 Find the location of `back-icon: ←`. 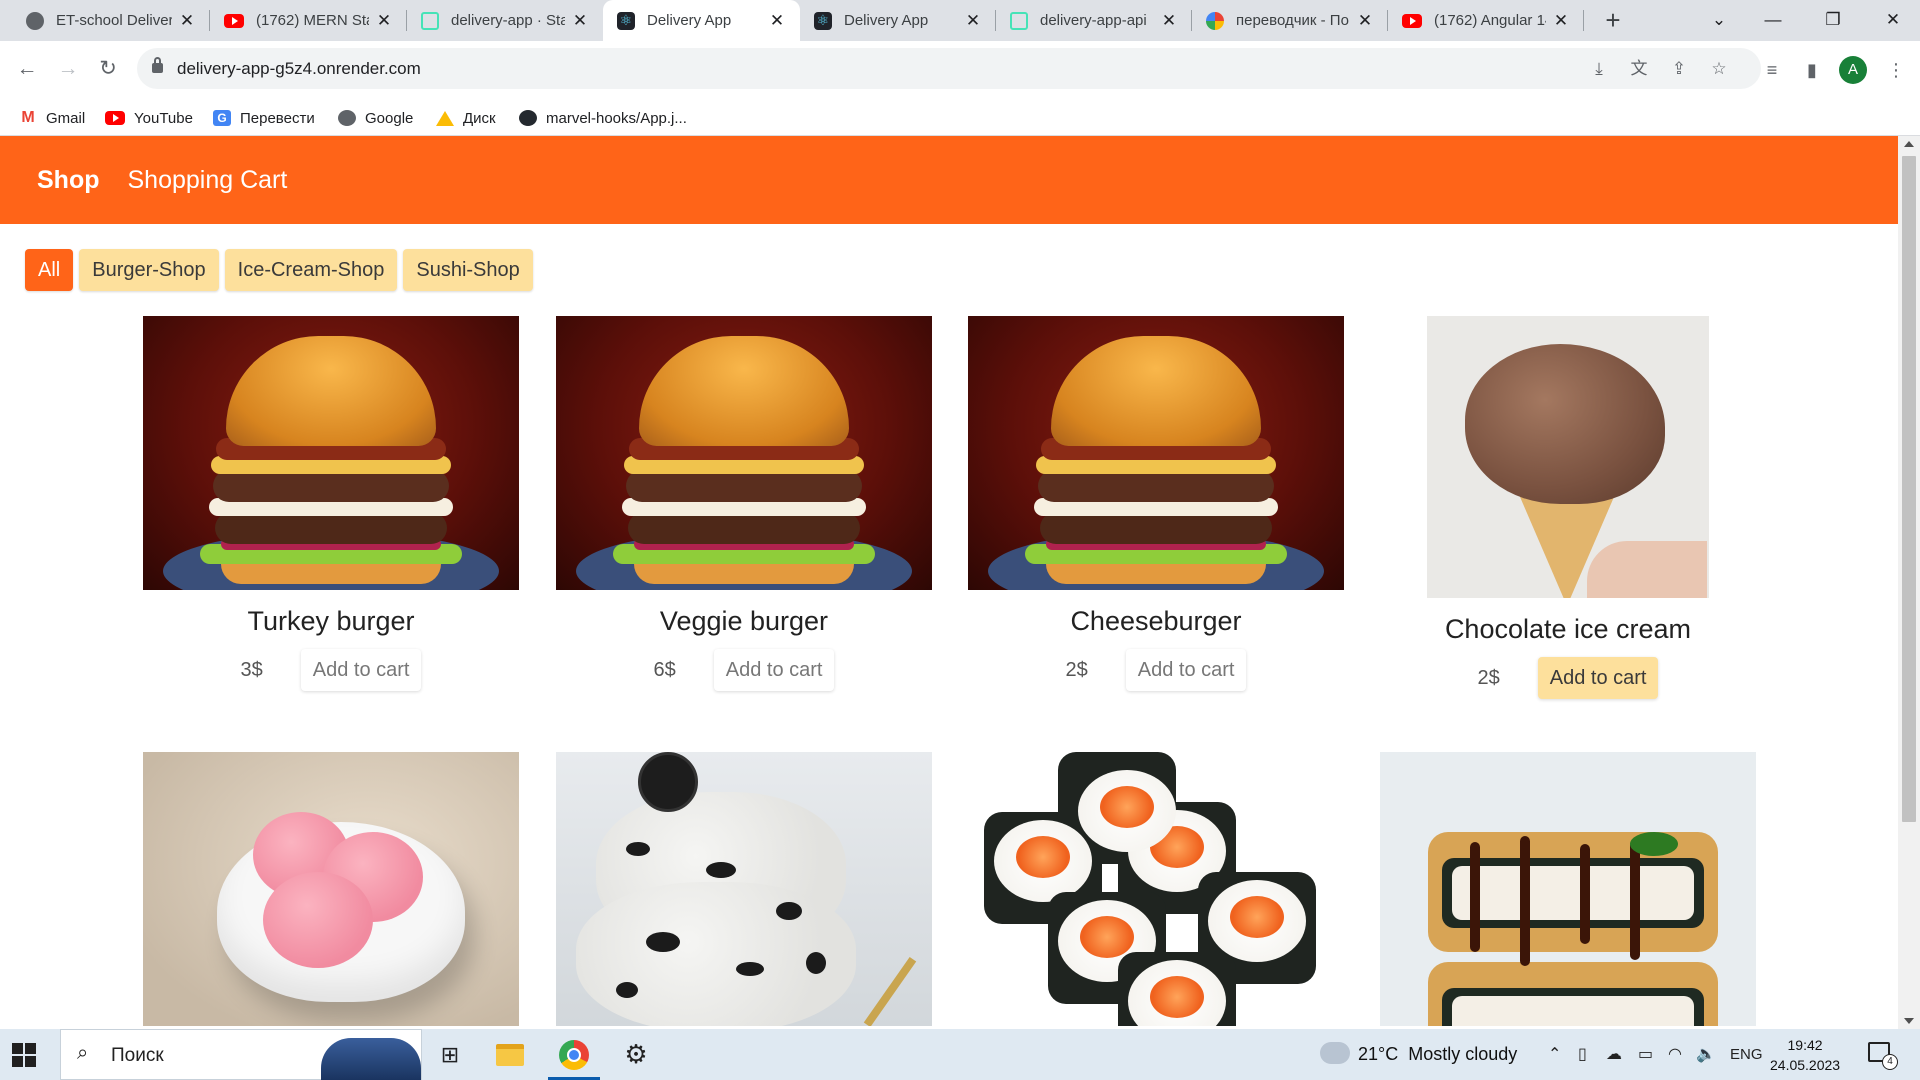

back-icon: ← is located at coordinates (27, 69).